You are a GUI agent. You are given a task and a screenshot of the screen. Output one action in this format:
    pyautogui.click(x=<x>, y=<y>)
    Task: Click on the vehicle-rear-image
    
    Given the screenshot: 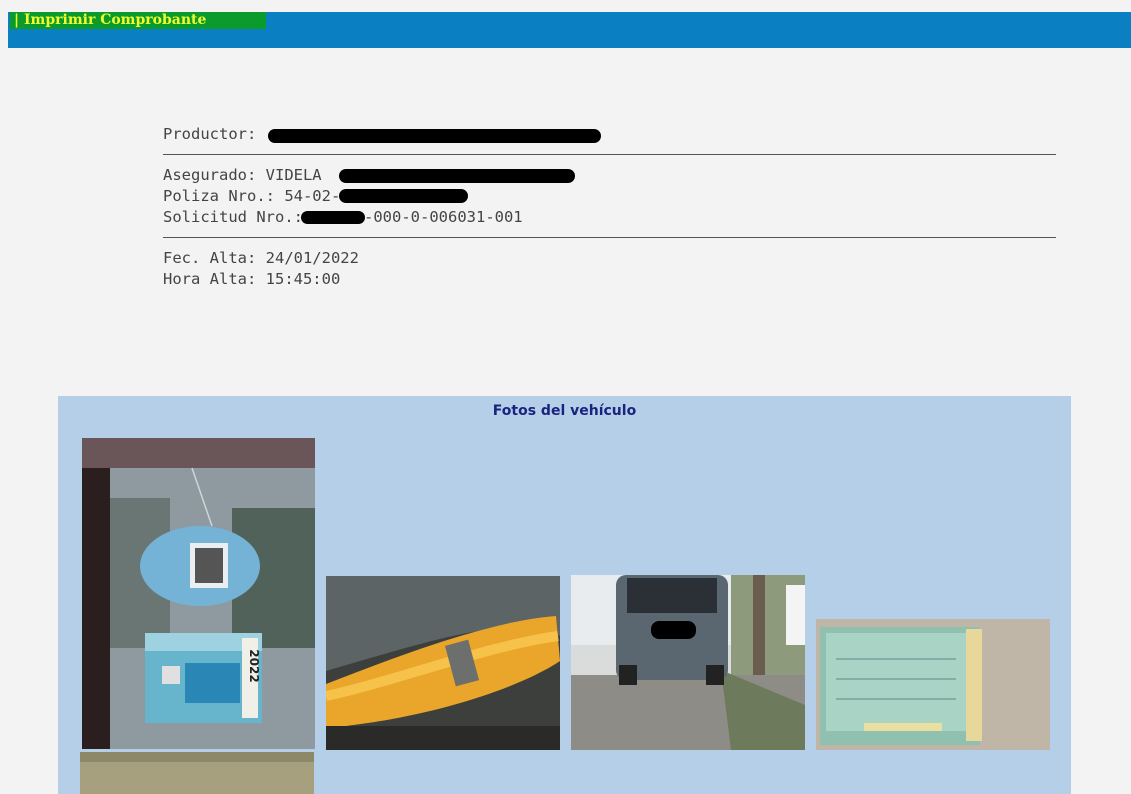 What is the action you would take?
    pyautogui.click(x=688, y=662)
    